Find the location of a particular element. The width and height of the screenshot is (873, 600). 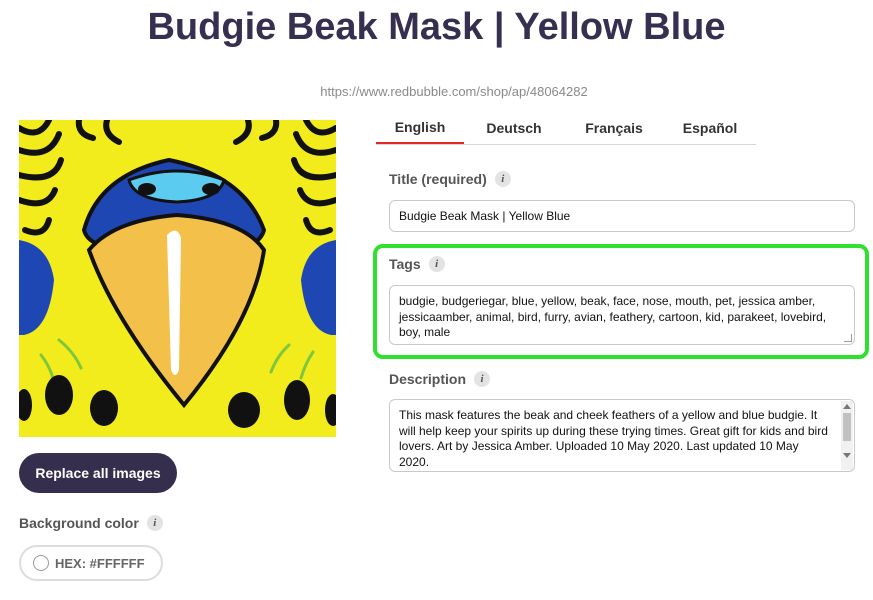

tab-francais: Français is located at coordinates (614, 128).